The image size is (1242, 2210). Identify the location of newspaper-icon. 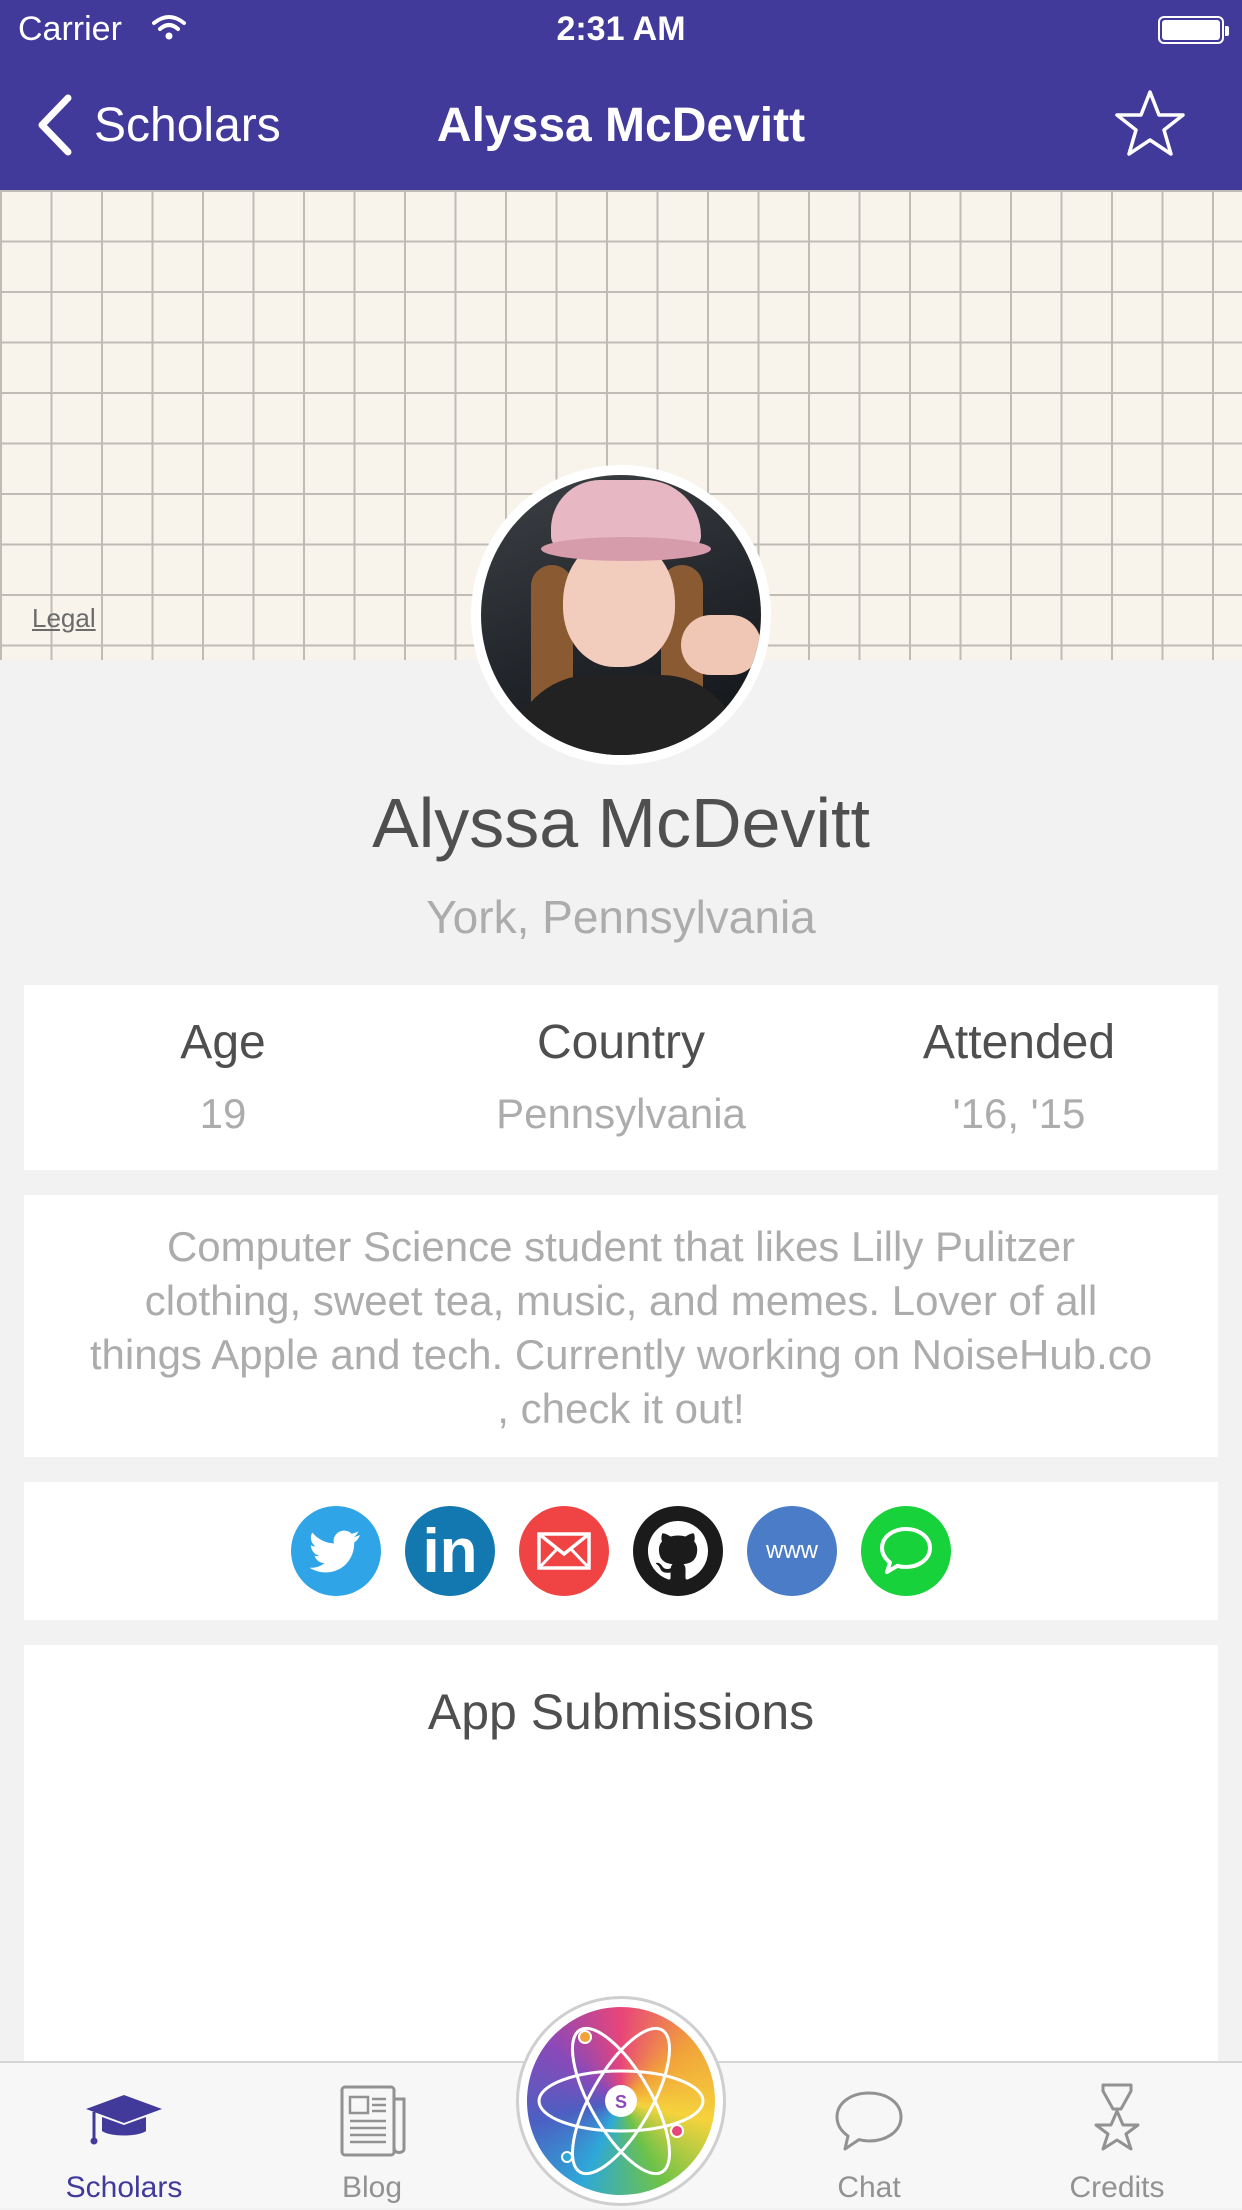
(373, 2121).